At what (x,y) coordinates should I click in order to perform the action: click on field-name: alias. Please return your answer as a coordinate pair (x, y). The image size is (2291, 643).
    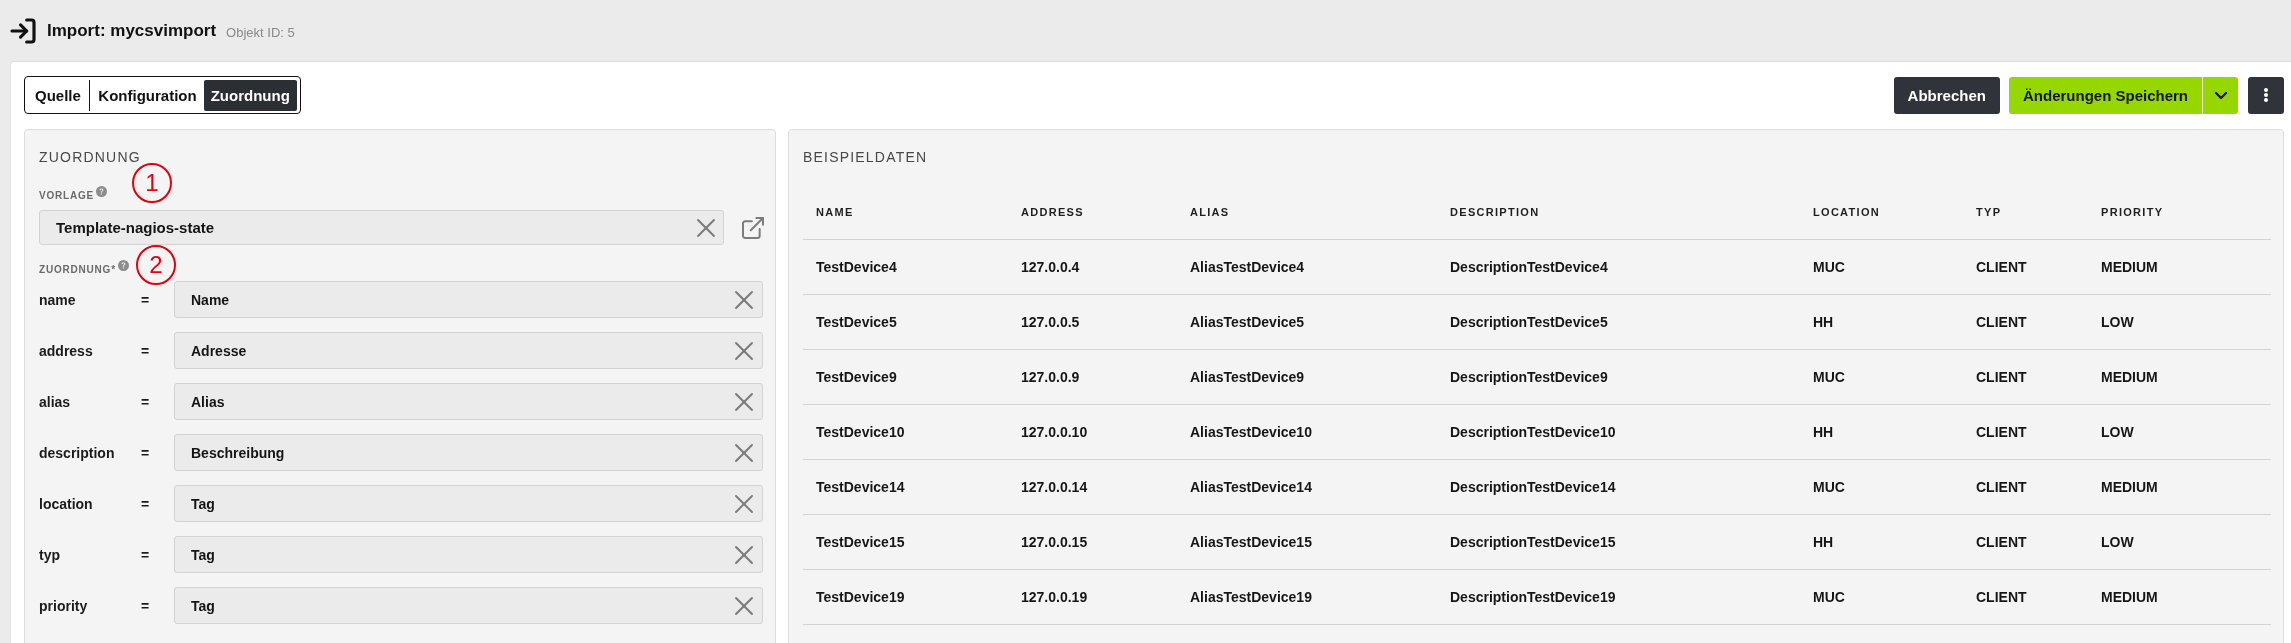
    Looking at the image, I should click on (55, 401).